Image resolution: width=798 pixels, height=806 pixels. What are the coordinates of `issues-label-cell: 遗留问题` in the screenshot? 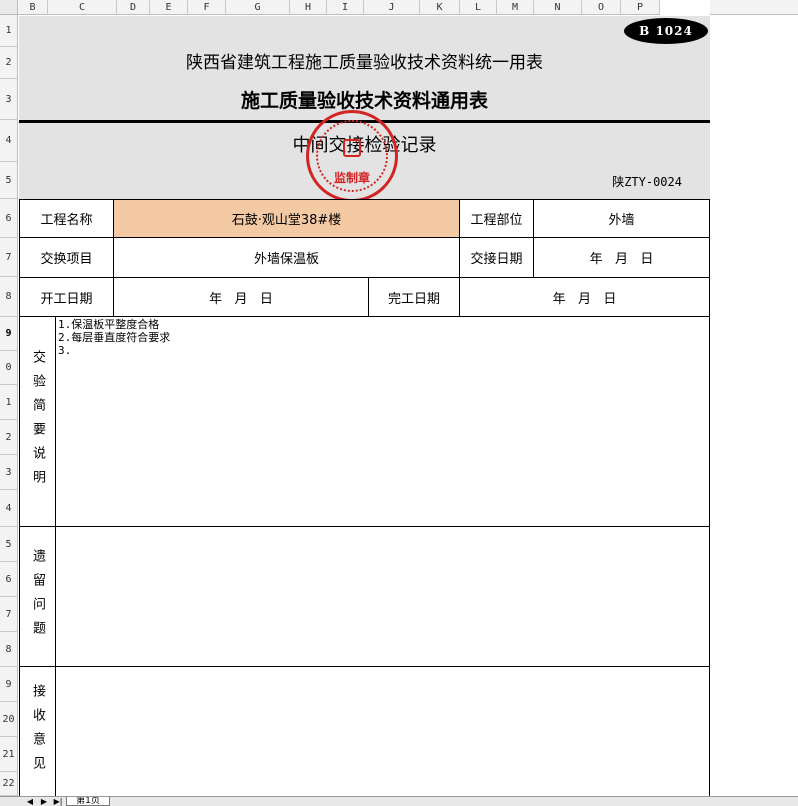 It's located at (37, 596).